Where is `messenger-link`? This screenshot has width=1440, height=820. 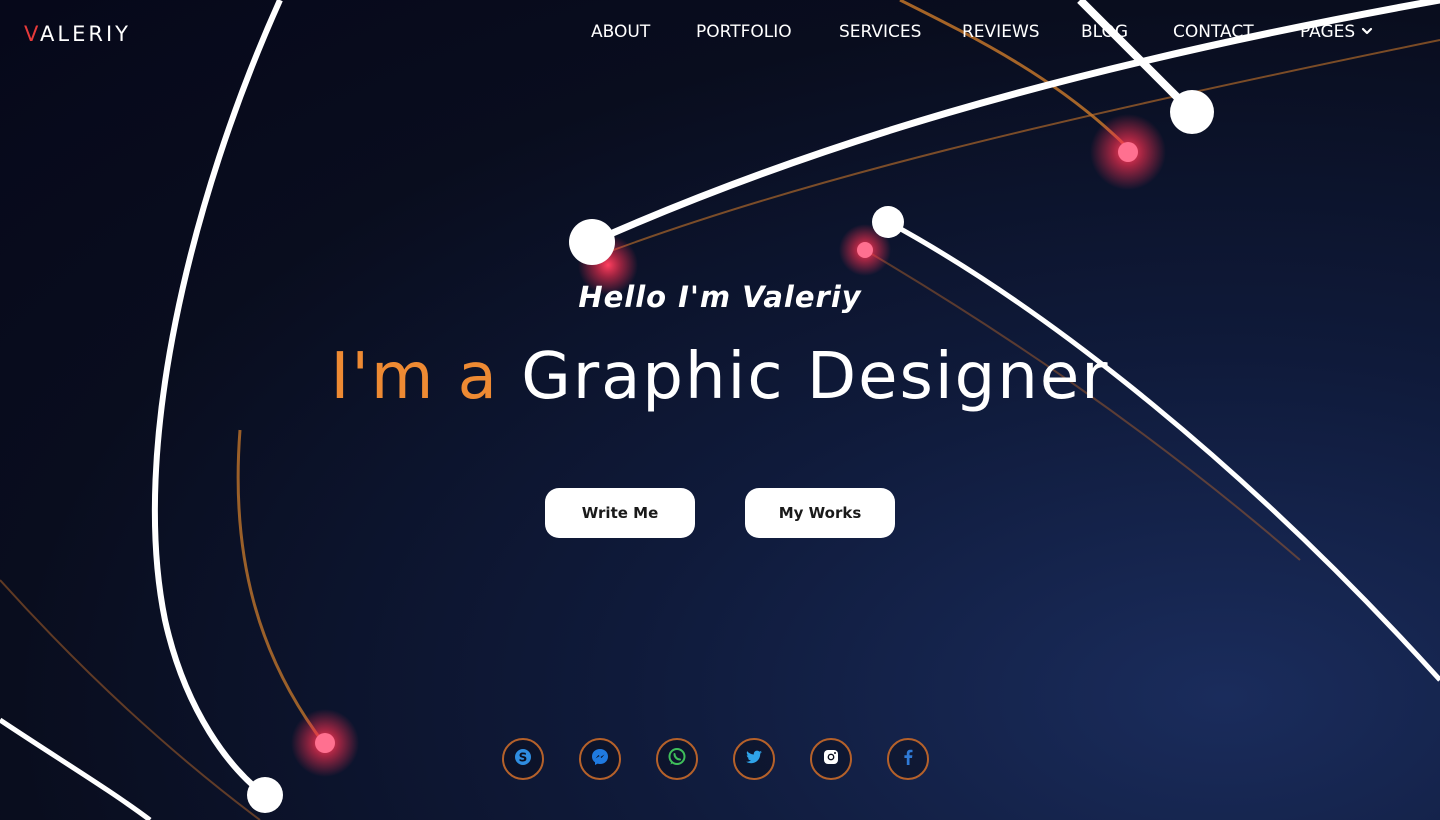
messenger-link is located at coordinates (600, 759).